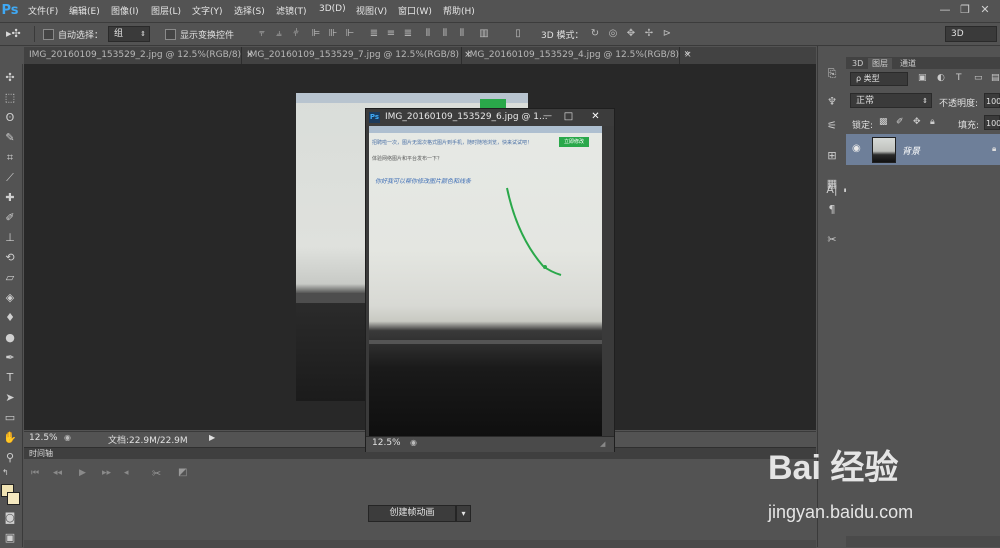 The width and height of the screenshot is (1000, 548). I want to click on lock-all-icon: 🔒︎, so click(932, 122).